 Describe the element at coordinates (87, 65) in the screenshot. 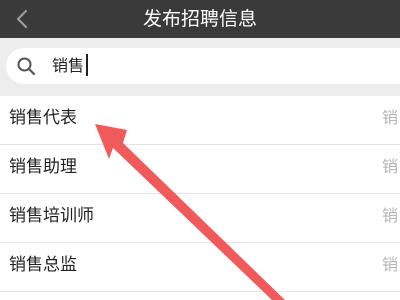

I see `text-cursor` at that location.